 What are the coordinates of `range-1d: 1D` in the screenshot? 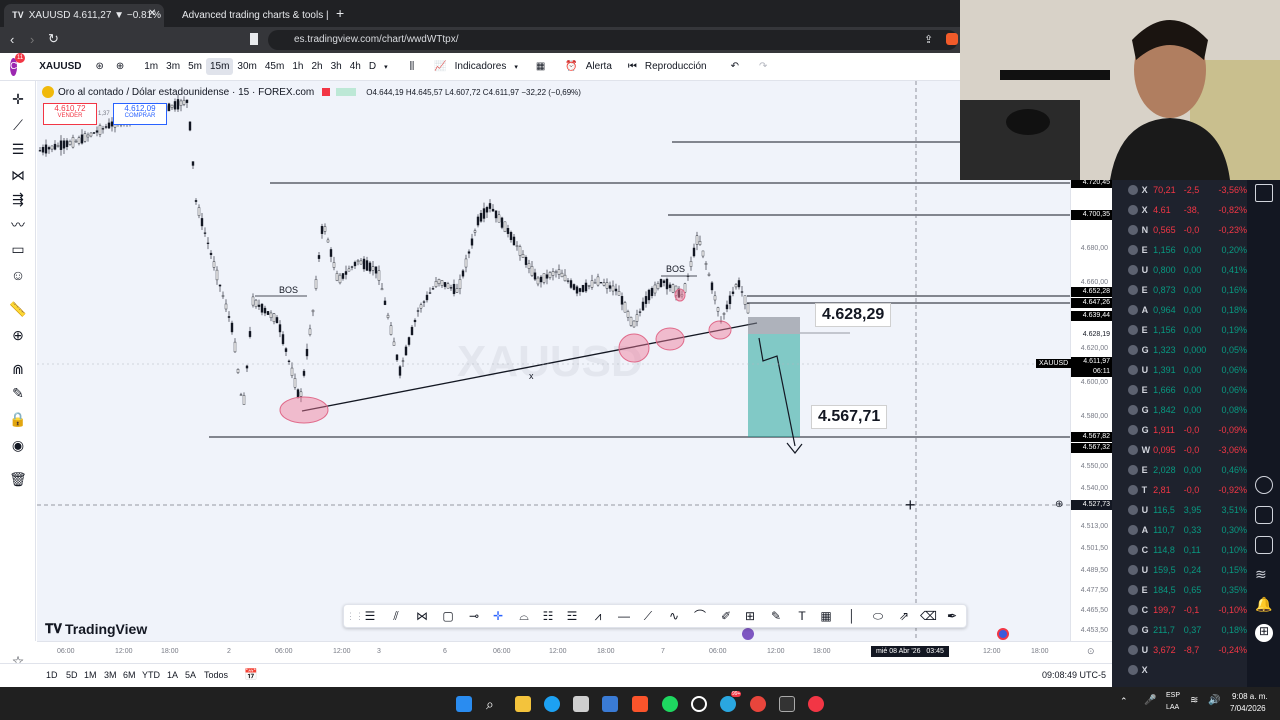 It's located at (52, 675).